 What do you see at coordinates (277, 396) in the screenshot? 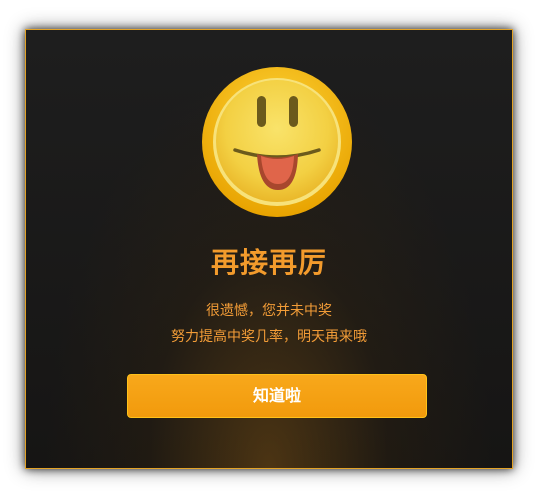
I see `confirm-button: 知道啦` at bounding box center [277, 396].